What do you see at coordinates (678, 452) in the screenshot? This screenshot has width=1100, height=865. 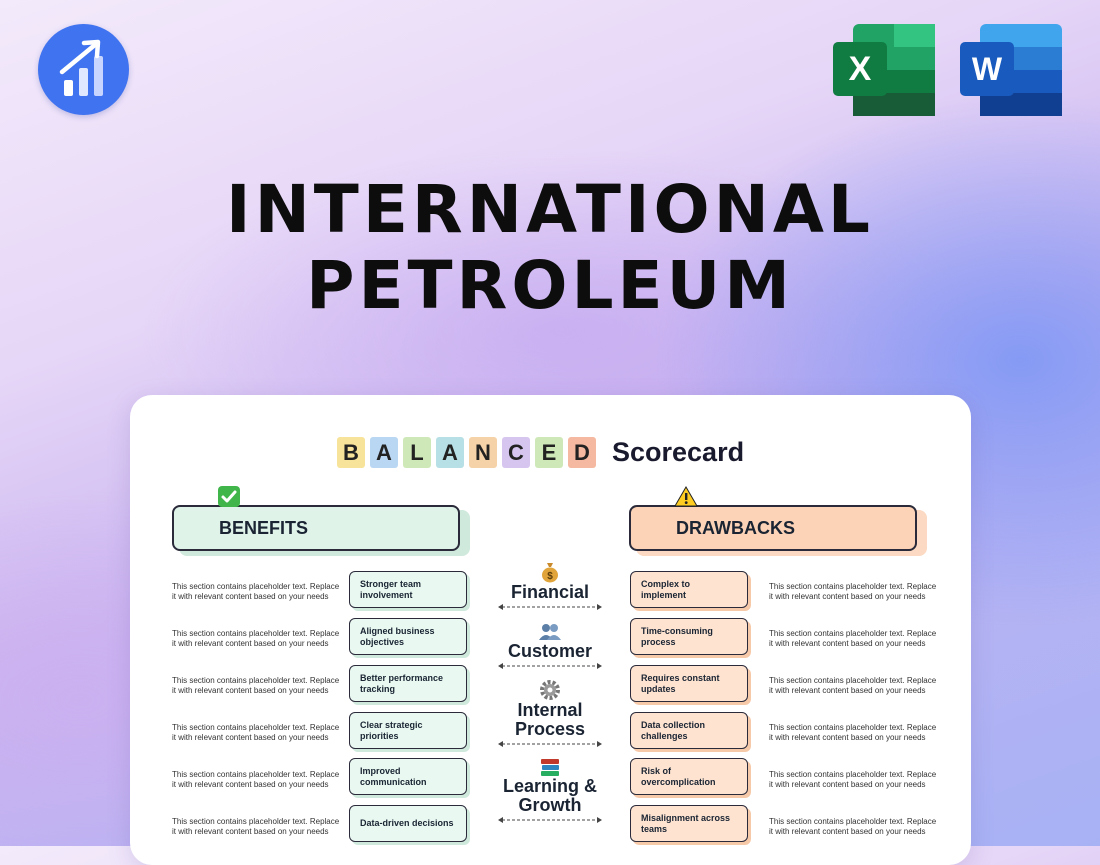 I see `heading-word: Scorecard` at bounding box center [678, 452].